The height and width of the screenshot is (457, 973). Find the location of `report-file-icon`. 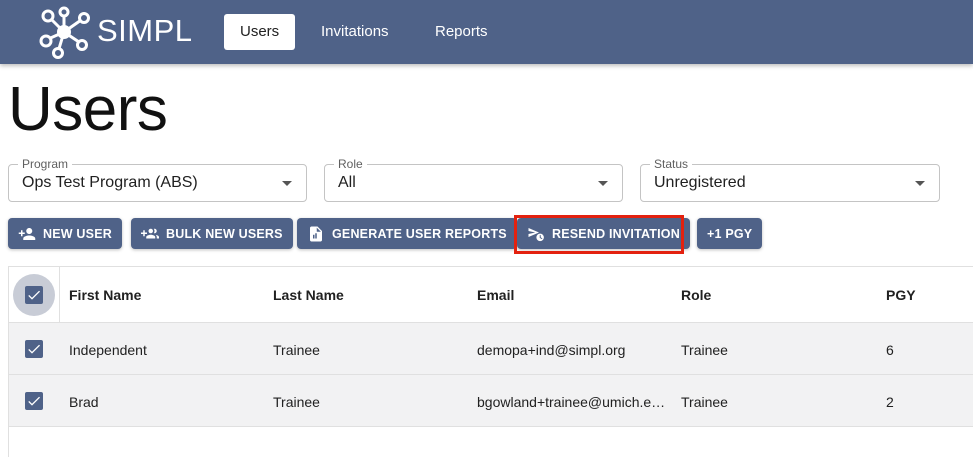

report-file-icon is located at coordinates (316, 233).